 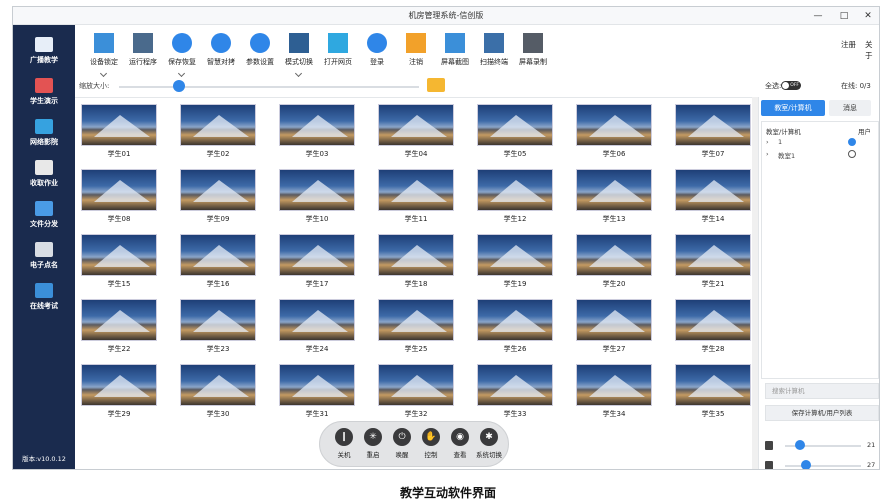 I want to click on select-all-toggle: OFF, so click(x=791, y=85).